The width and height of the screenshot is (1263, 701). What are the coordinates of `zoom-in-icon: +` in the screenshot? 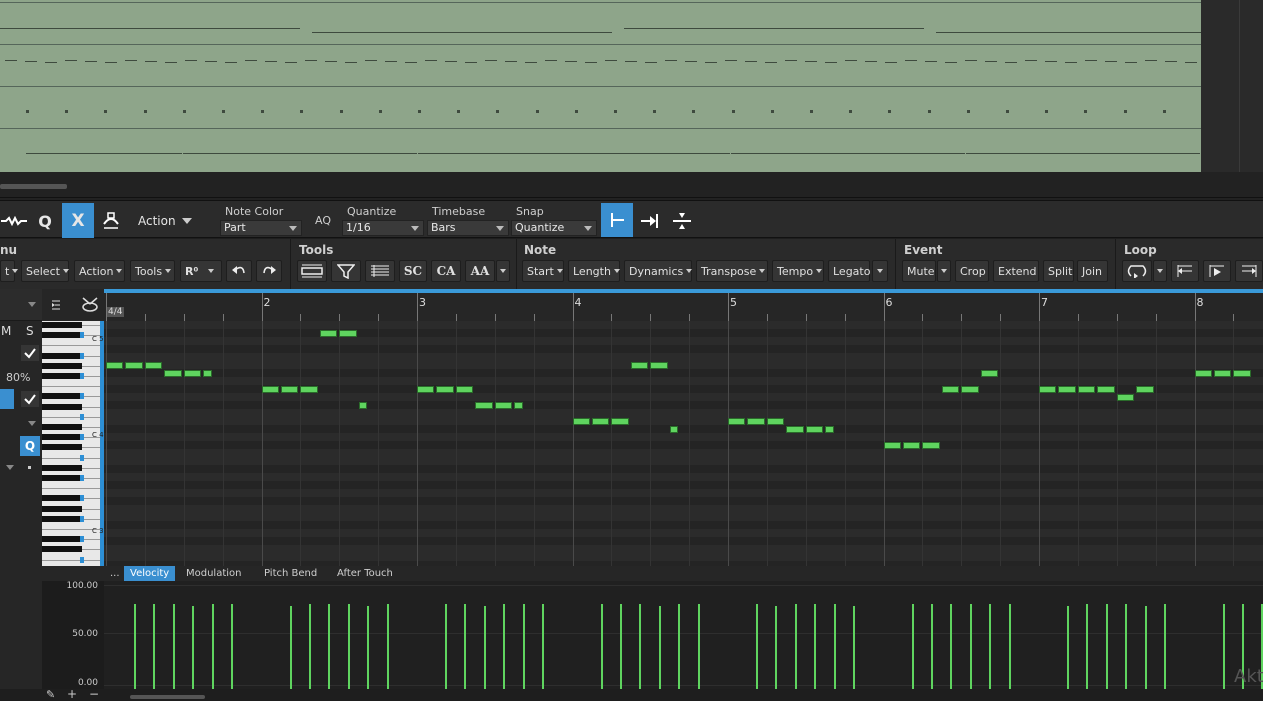 It's located at (72, 694).